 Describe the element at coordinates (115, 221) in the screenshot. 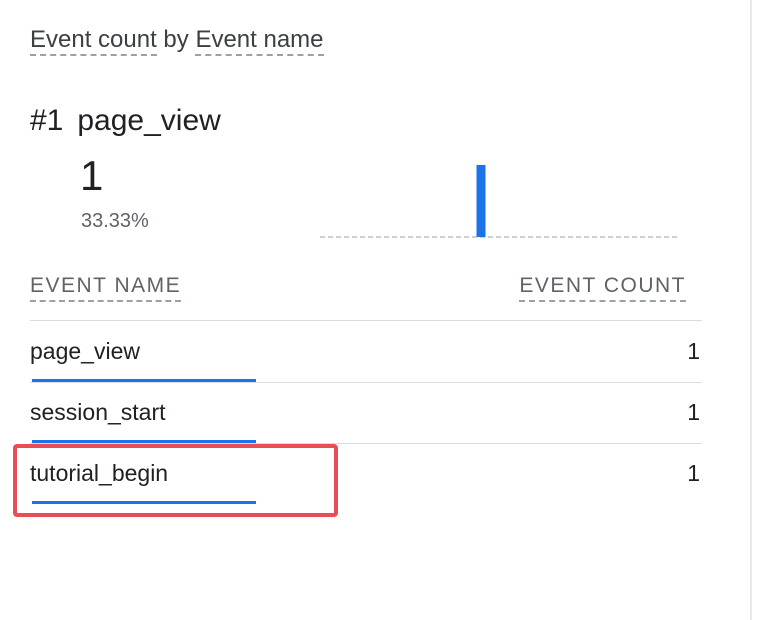

I see `top-item-percent: 33.33%` at that location.